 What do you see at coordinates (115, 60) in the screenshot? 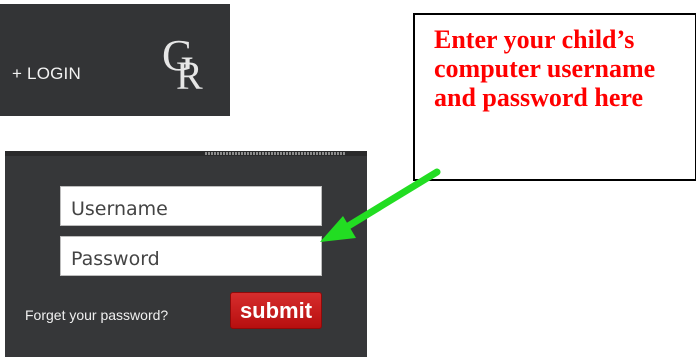
I see `site-header: + LOGIN G R` at bounding box center [115, 60].